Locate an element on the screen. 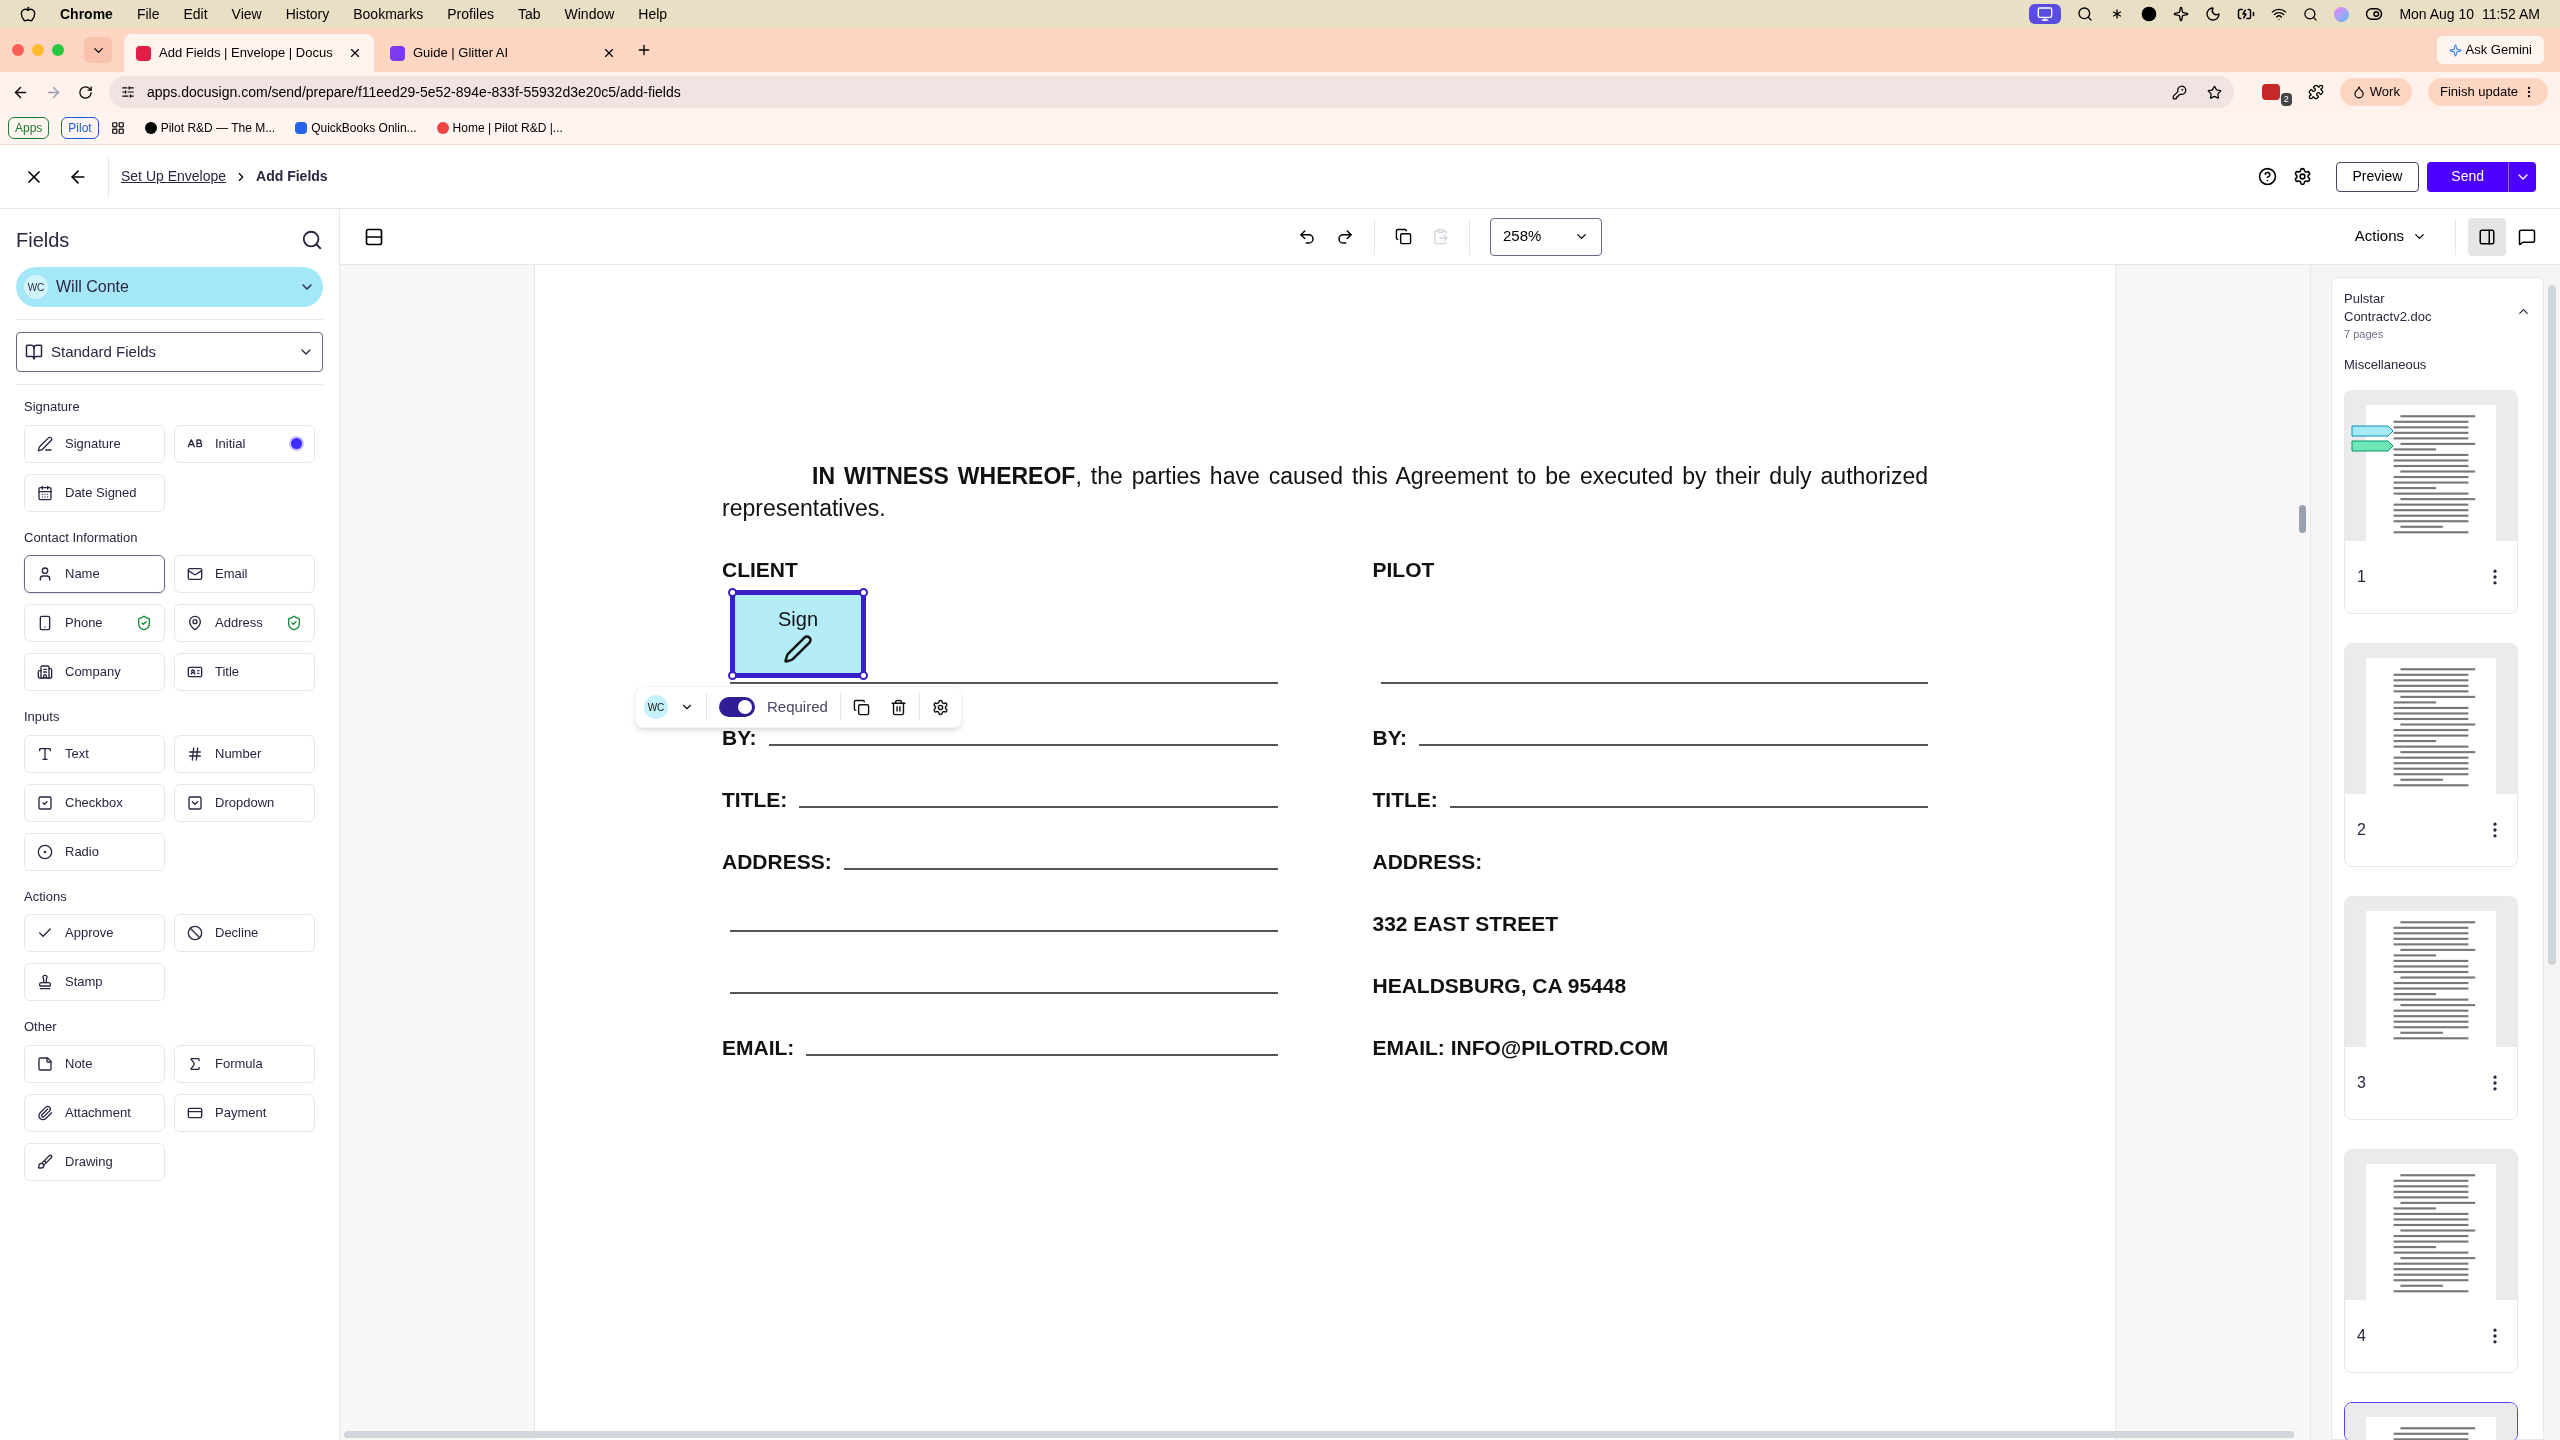 This screenshot has width=2560, height=1440. menu-item: History is located at coordinates (307, 14).